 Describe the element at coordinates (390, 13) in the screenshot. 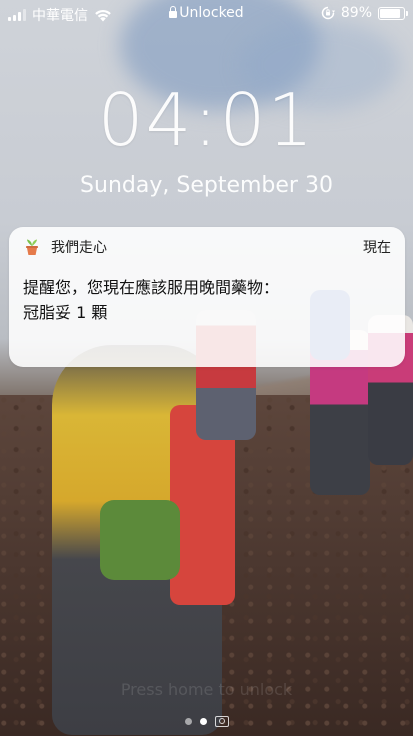

I see `battery-fill` at that location.